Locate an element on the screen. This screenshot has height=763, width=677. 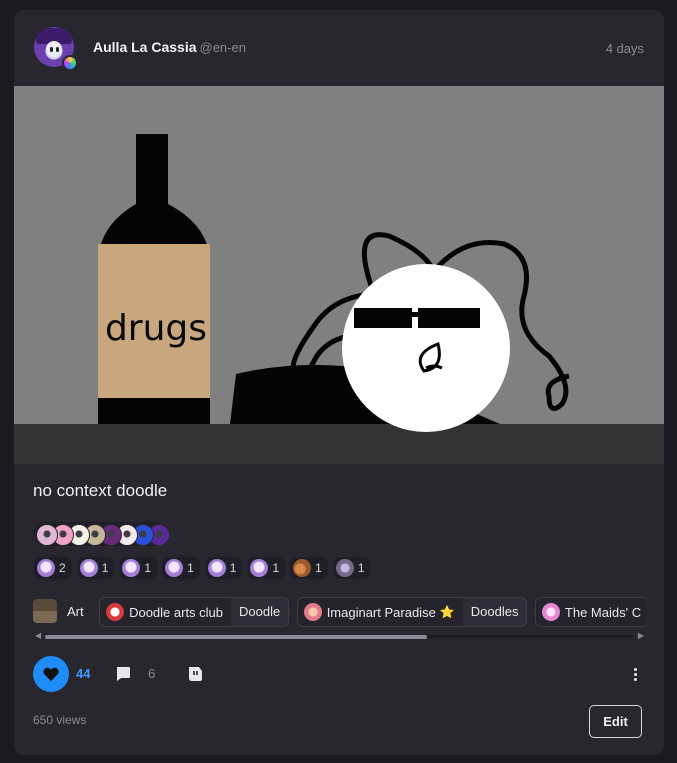
community-name: The Maids' C is located at coordinates (603, 612).